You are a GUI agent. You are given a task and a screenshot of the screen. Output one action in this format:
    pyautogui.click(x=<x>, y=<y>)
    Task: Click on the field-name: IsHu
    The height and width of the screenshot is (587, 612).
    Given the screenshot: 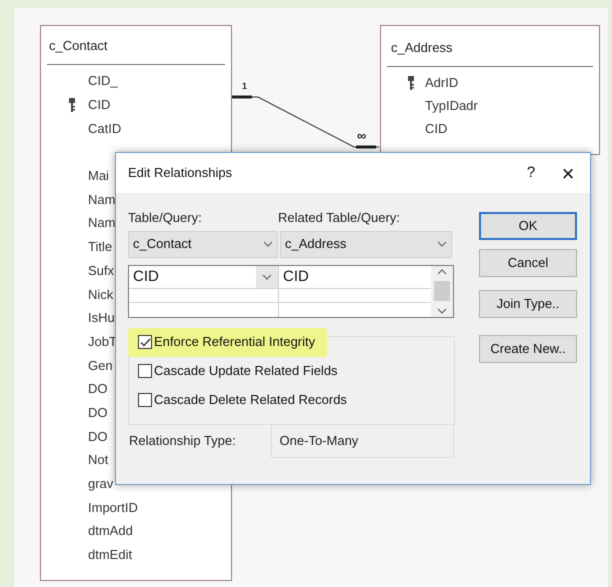 What is the action you would take?
    pyautogui.click(x=101, y=317)
    